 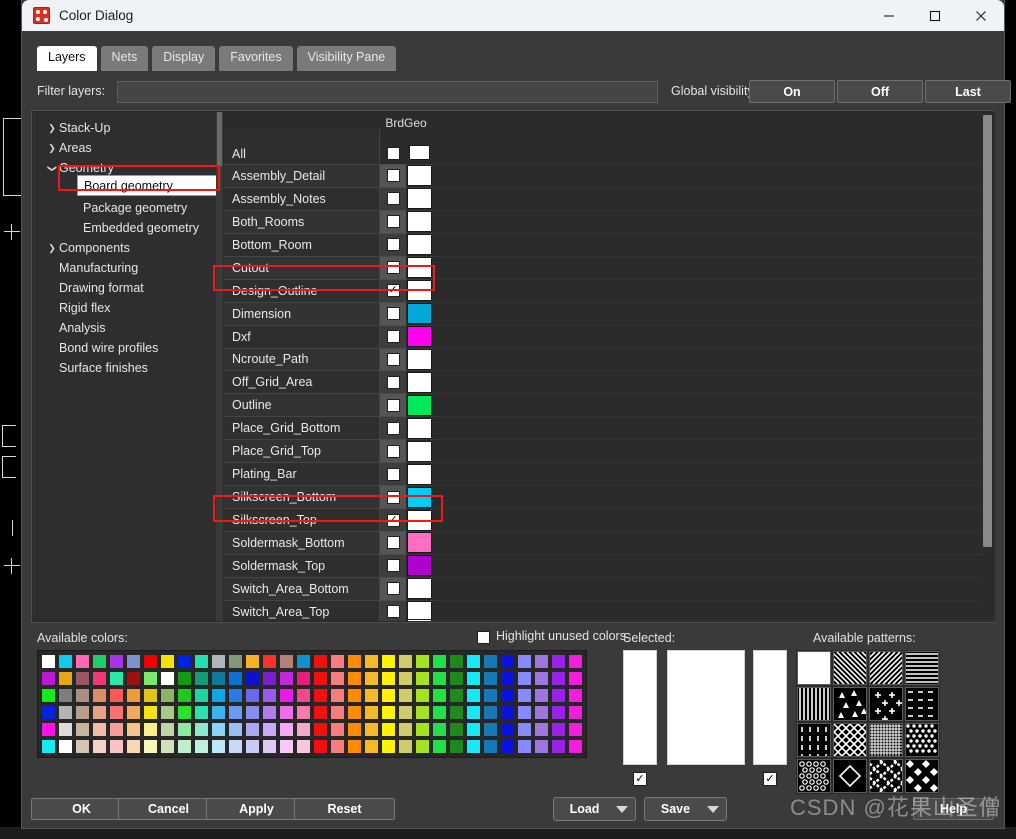 What do you see at coordinates (609, 589) in the screenshot?
I see `layer-row: Switch_Area_Bottom` at bounding box center [609, 589].